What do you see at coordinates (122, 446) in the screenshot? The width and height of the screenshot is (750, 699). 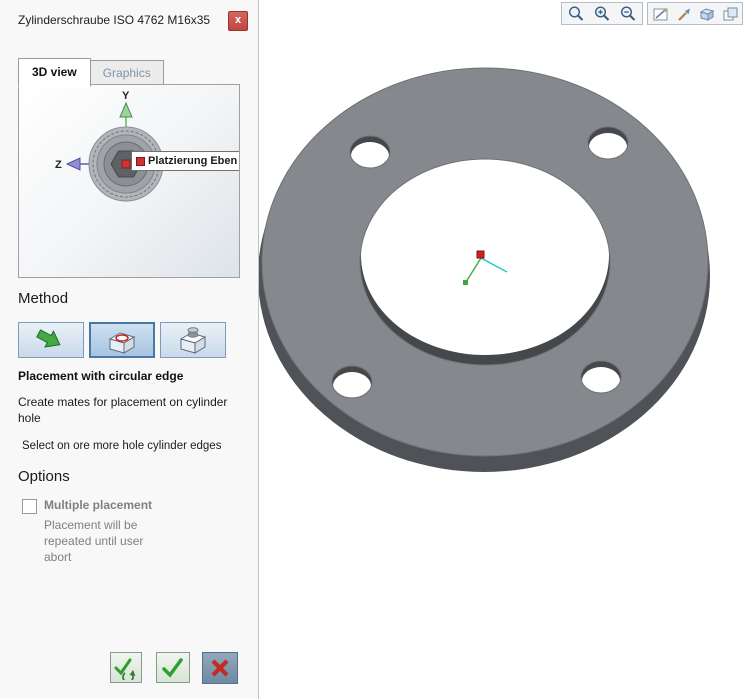 I see `method-instruction: Select on ore more hole cylinder edges` at bounding box center [122, 446].